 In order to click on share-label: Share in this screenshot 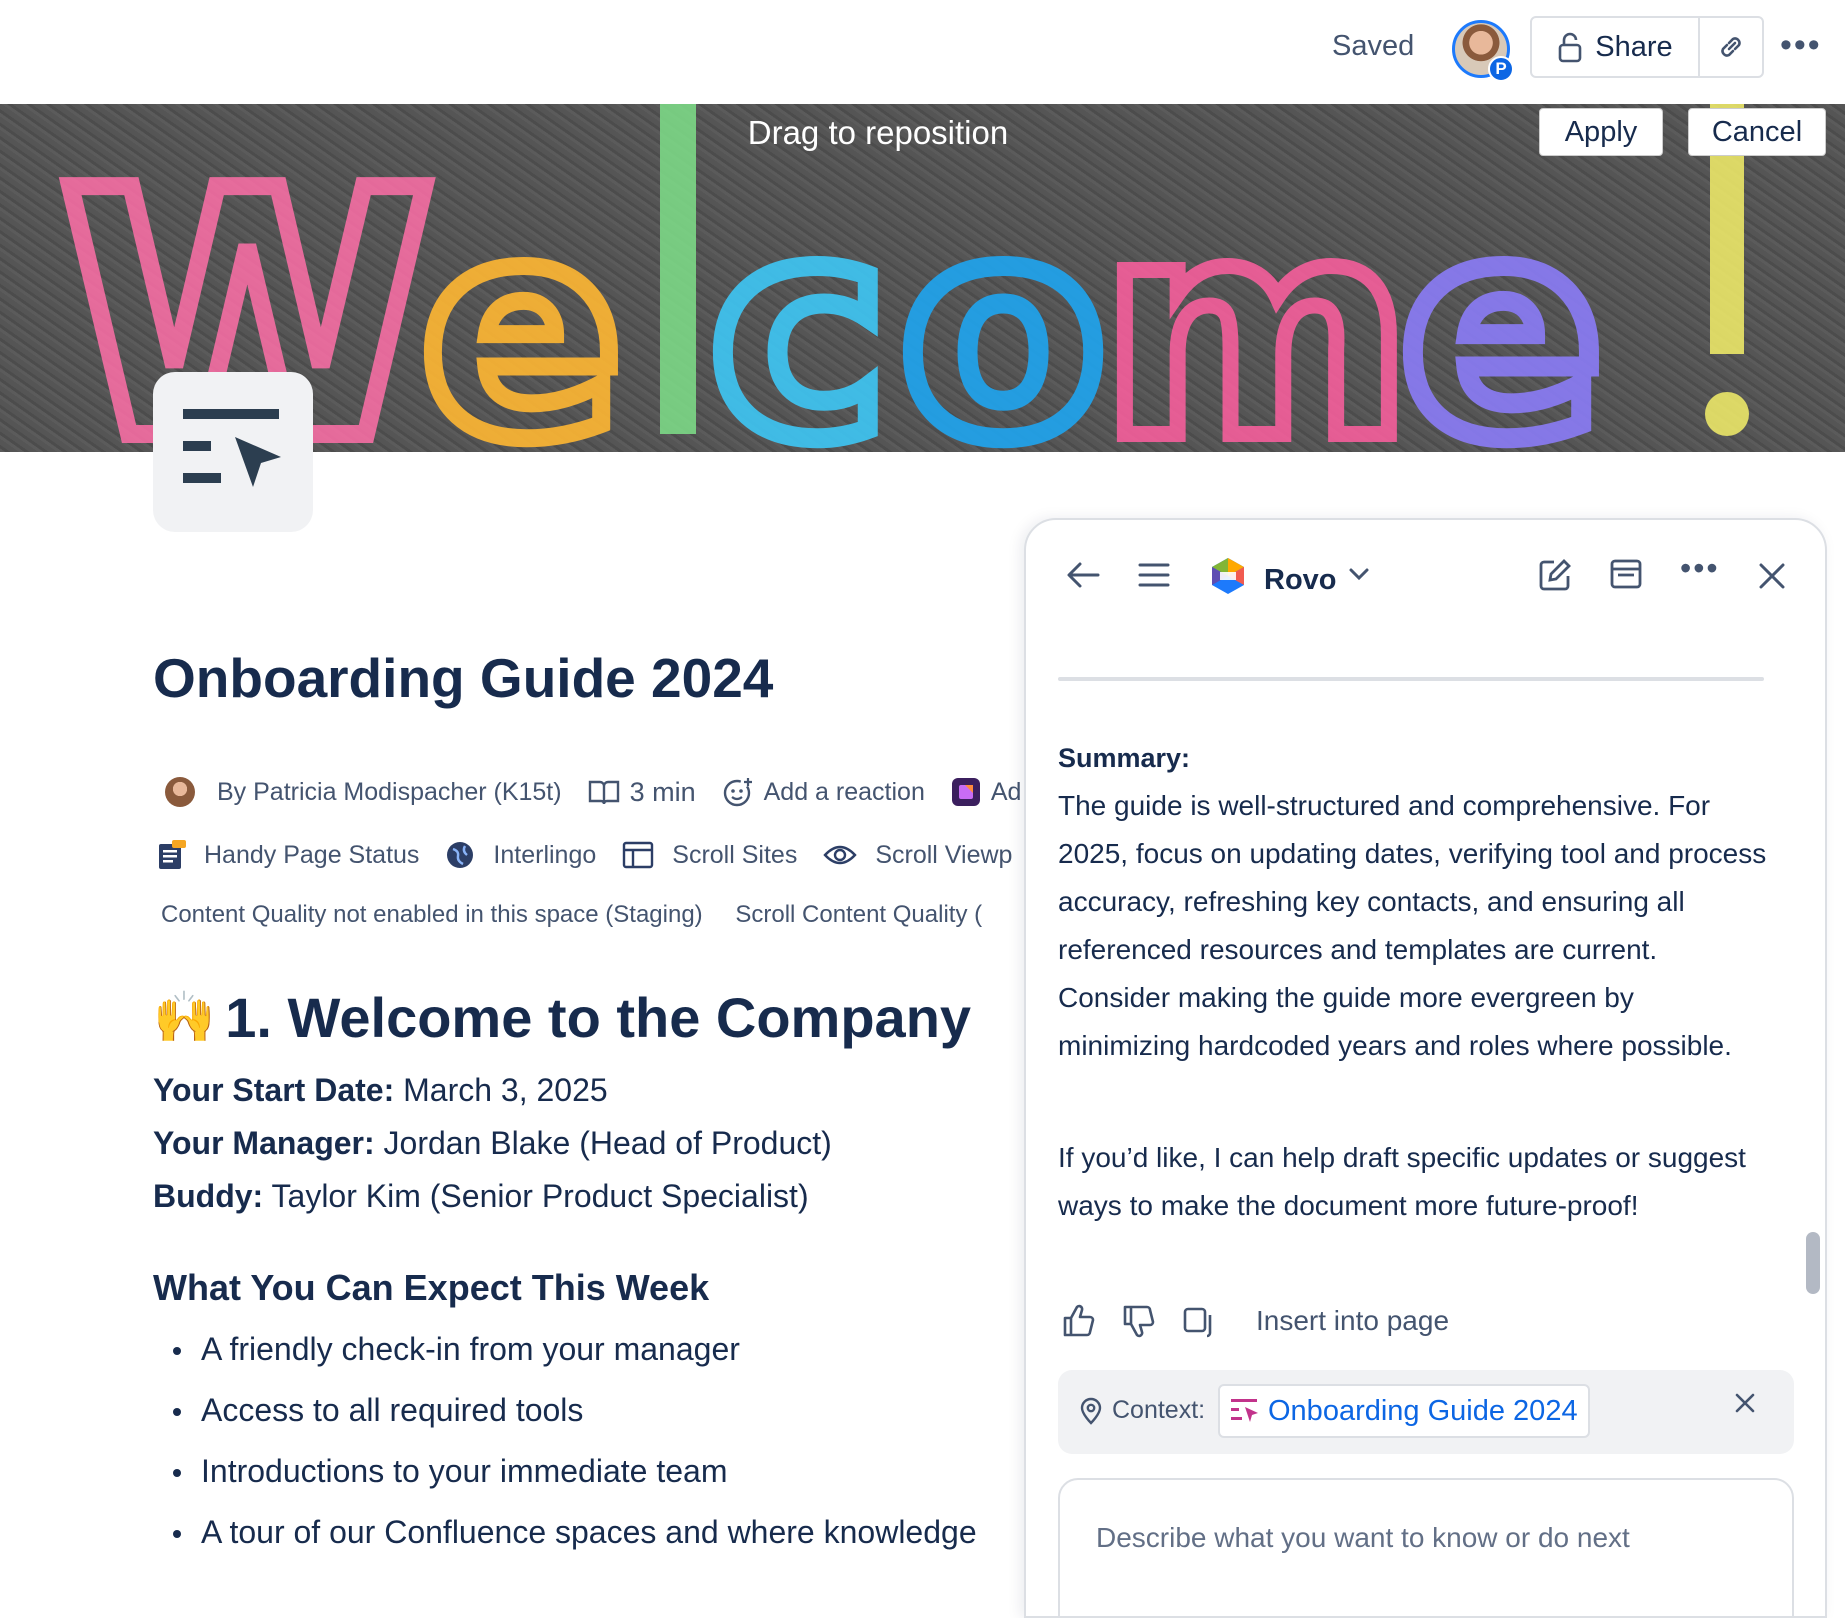, I will do `click(1634, 46)`.